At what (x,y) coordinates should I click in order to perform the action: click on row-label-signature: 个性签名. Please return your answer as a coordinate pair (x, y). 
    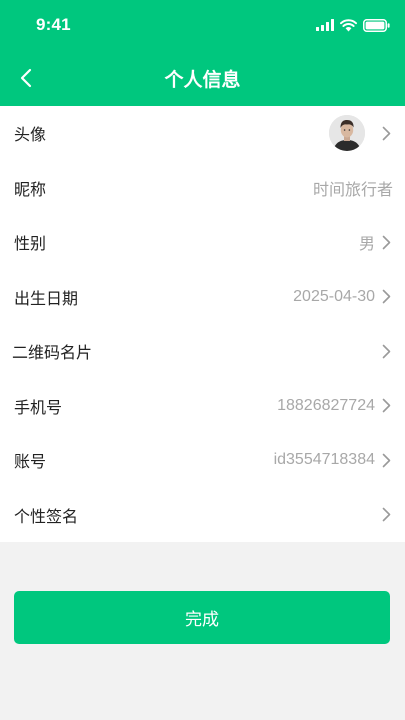
    Looking at the image, I should click on (46, 516).